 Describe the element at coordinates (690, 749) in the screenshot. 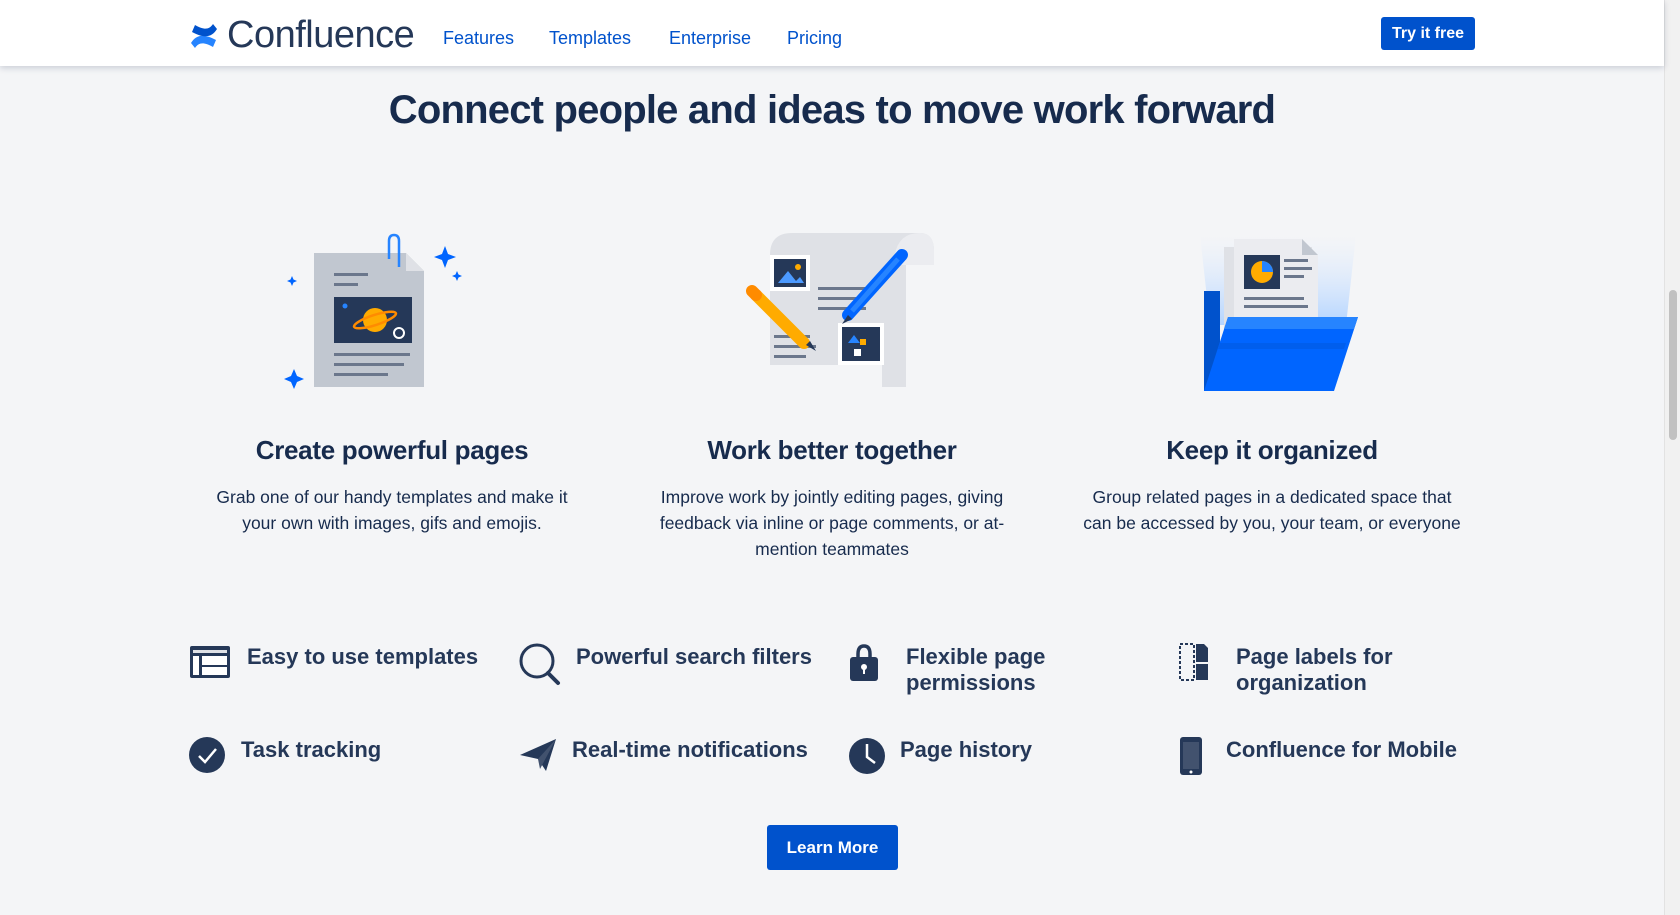

I see `mini-feature-label: Real-time notifications` at that location.